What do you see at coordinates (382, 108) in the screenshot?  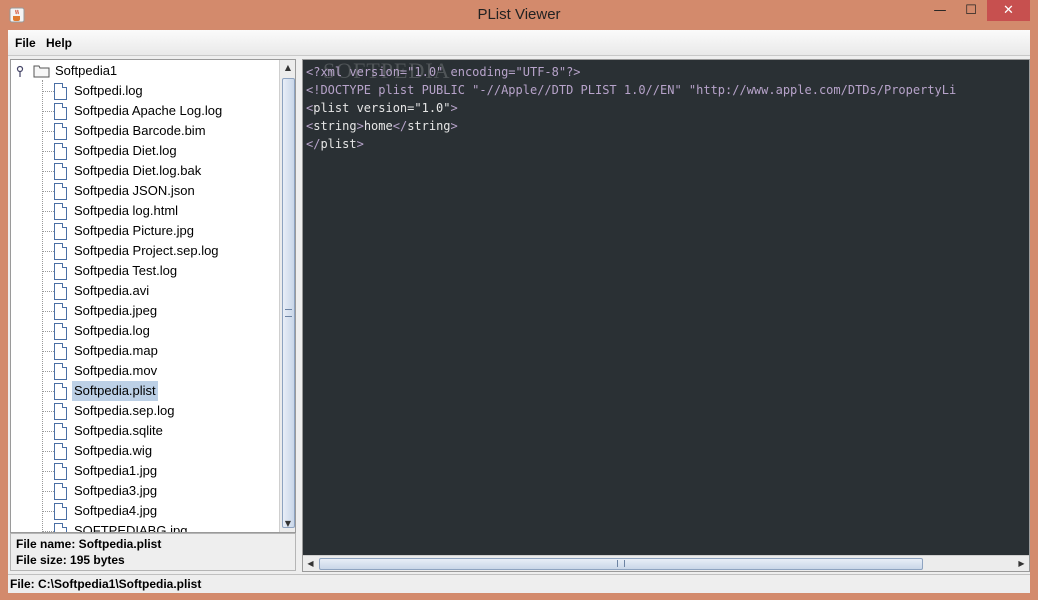 I see `xml-text-token: plist version="1.0"` at bounding box center [382, 108].